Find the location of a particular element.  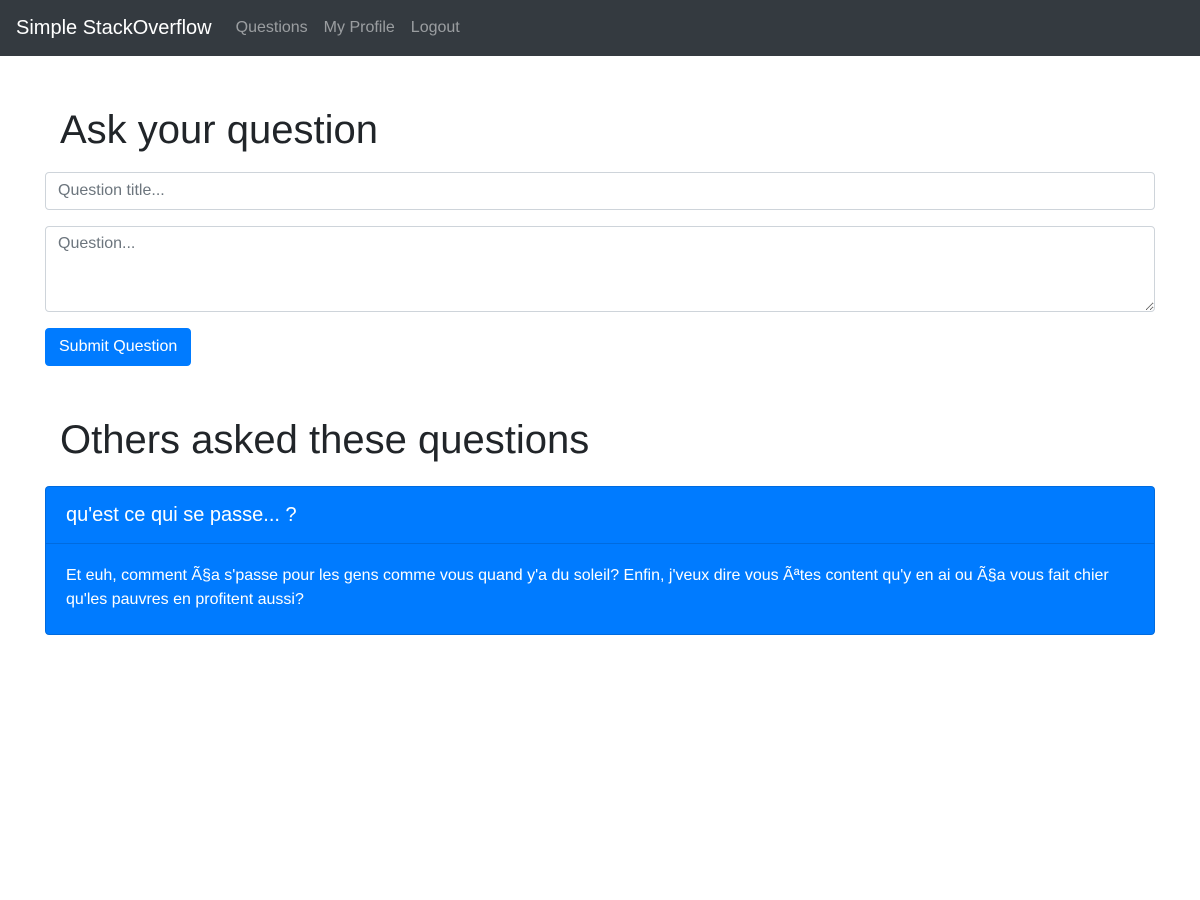

question-card-title: qu'est ce qui se passe... ? is located at coordinates (600, 515).